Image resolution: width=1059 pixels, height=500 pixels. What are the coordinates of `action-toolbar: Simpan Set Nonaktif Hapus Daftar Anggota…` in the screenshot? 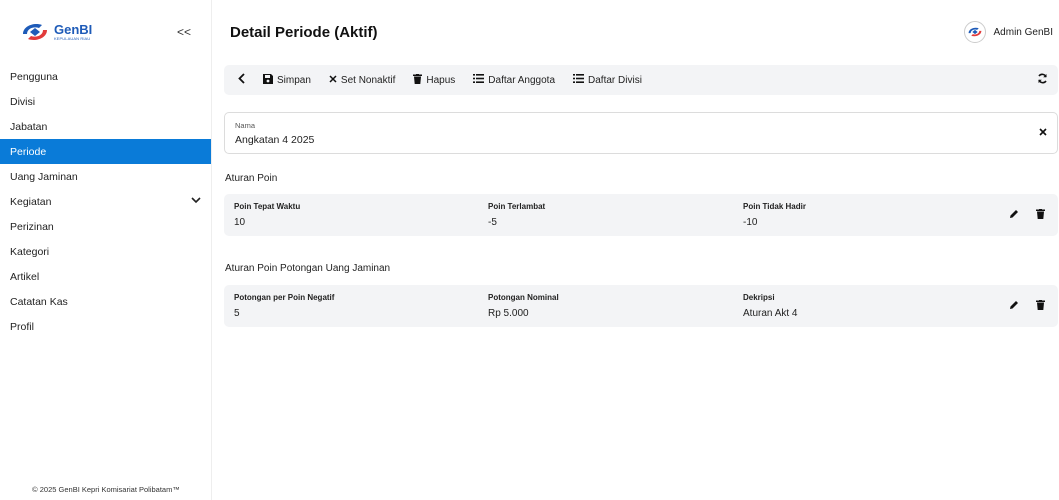 It's located at (641, 80).